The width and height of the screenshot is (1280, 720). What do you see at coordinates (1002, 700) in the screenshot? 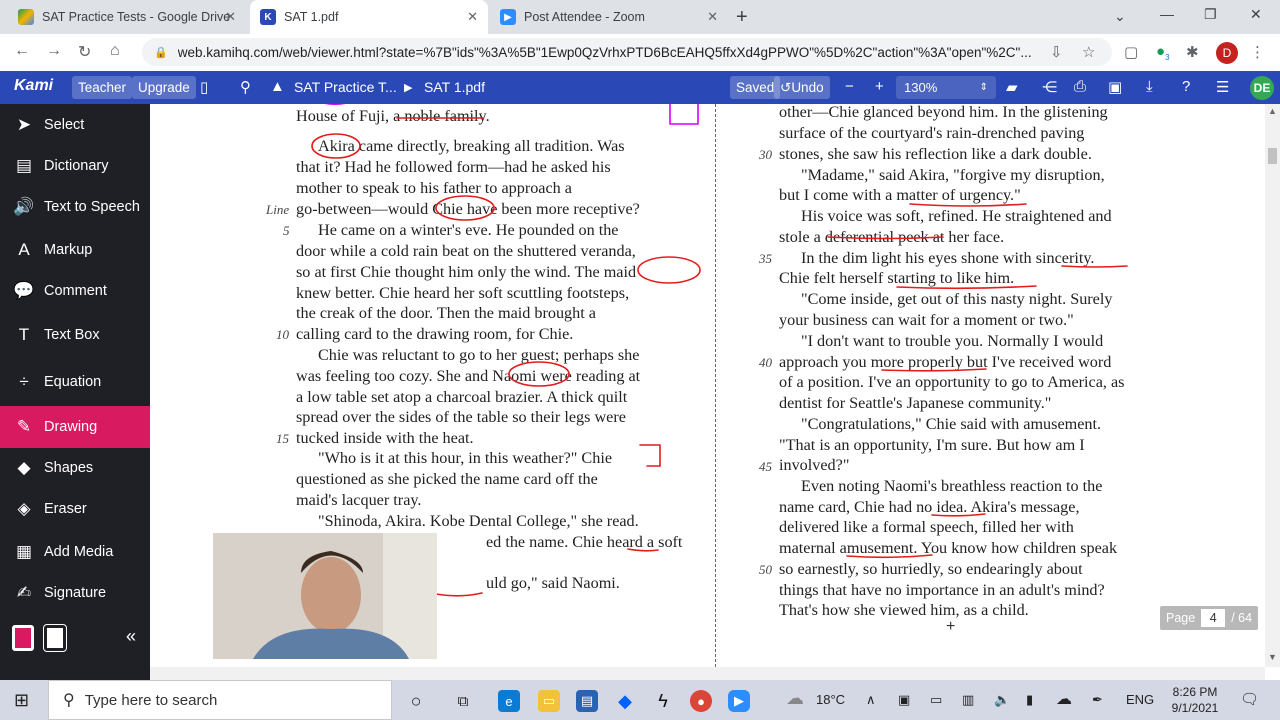
I see `volume-icon: 🔈` at bounding box center [1002, 700].